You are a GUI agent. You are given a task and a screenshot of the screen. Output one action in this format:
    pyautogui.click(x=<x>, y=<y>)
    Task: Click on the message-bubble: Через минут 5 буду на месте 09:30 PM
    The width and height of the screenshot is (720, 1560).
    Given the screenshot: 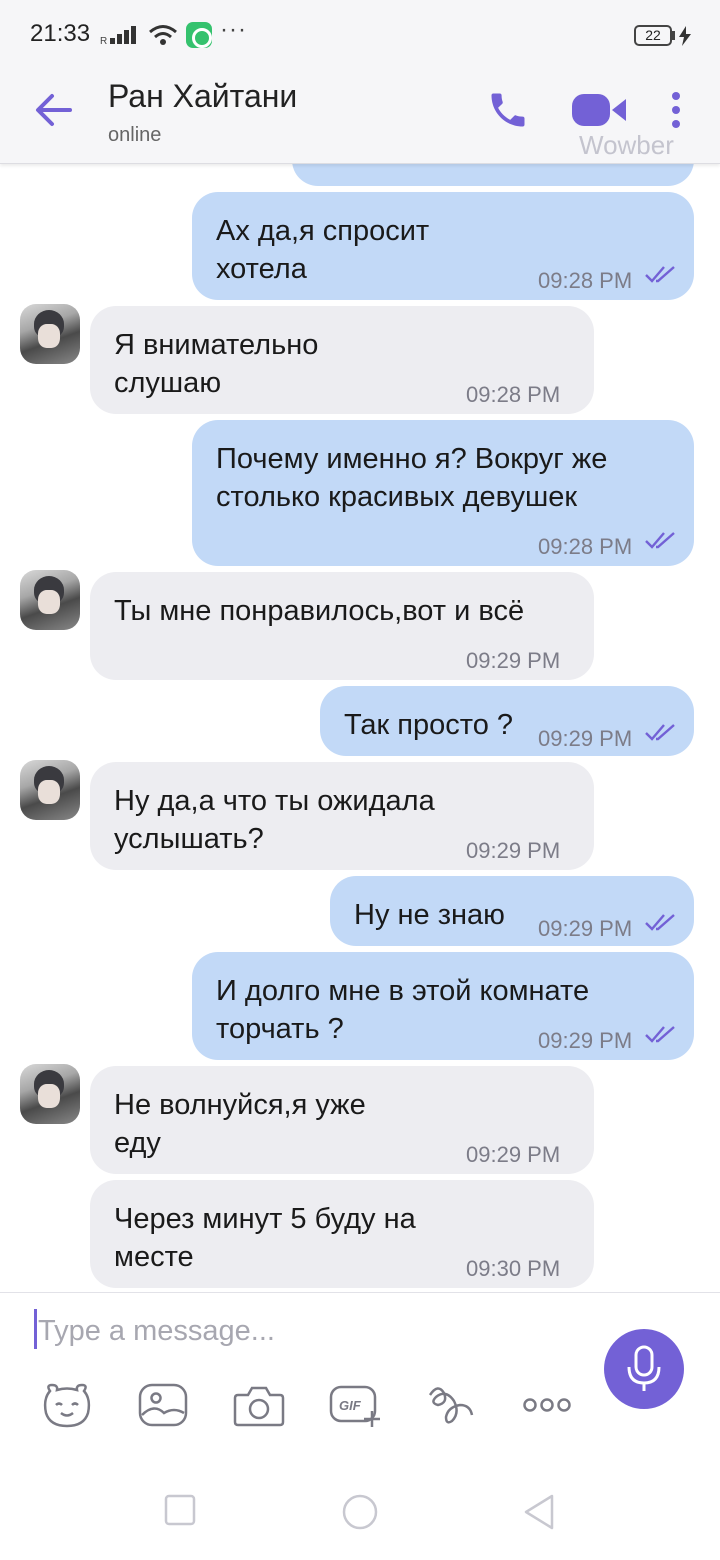 What is the action you would take?
    pyautogui.click(x=342, y=1234)
    